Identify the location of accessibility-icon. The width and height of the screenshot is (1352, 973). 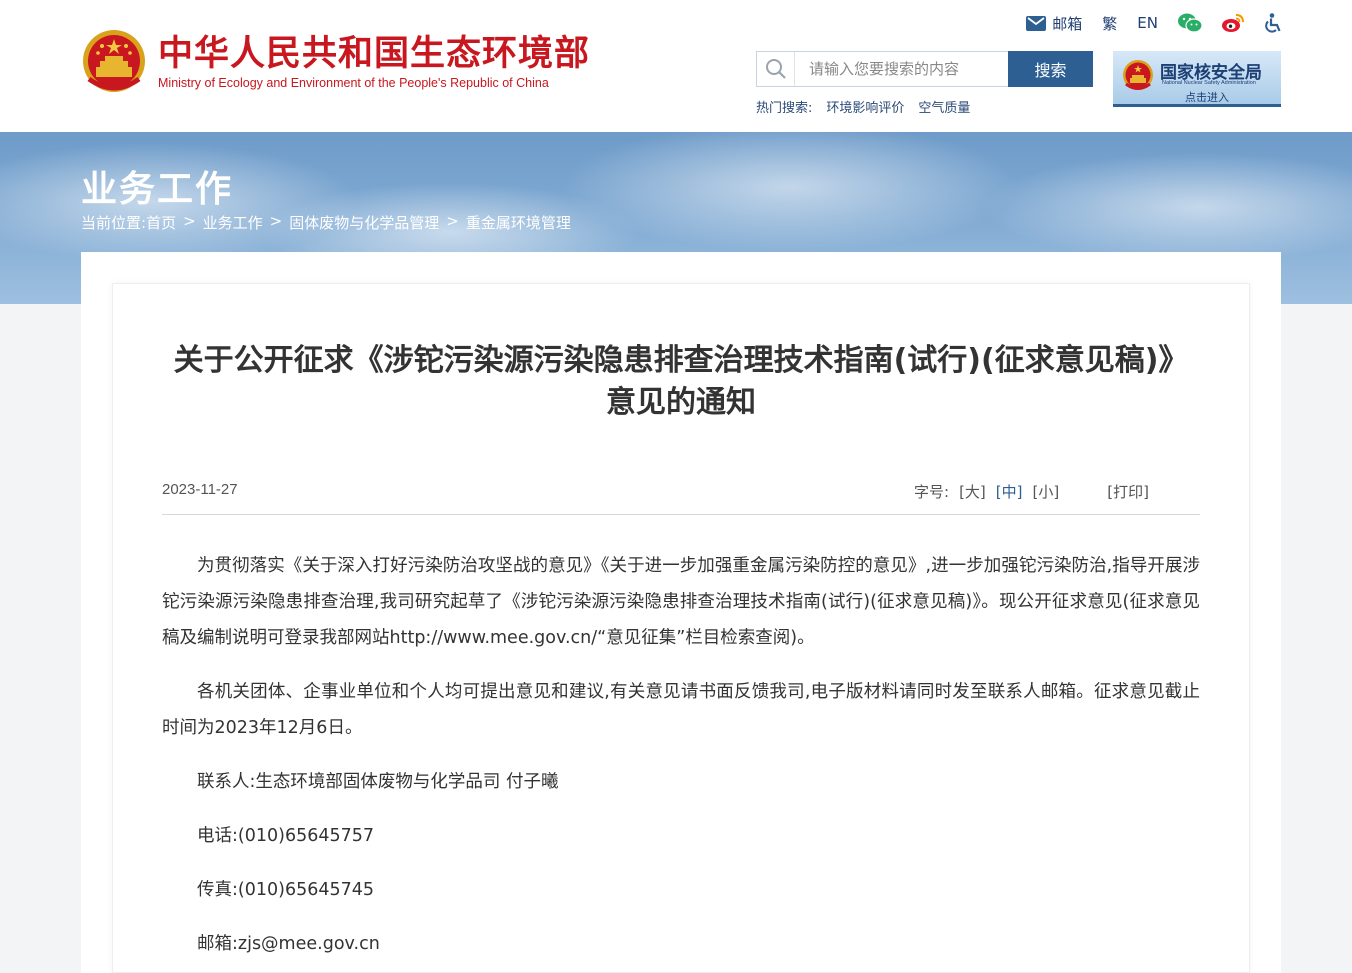
(1273, 23).